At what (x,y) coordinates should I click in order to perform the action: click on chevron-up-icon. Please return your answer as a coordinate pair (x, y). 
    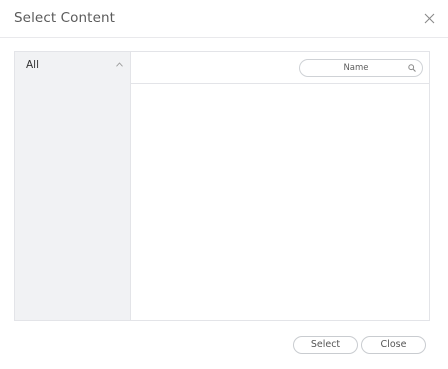
    Looking at the image, I should click on (119, 64).